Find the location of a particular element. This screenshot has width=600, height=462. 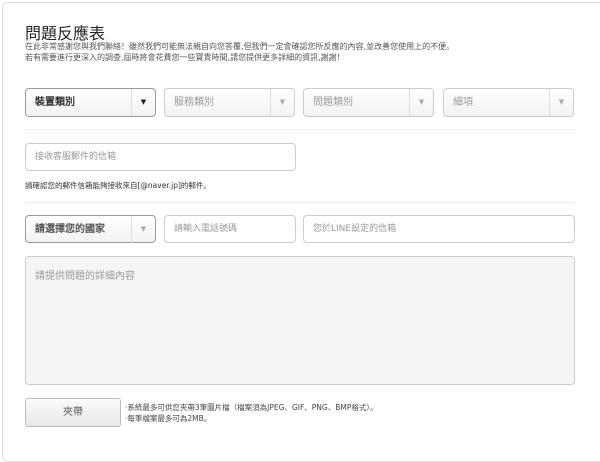

phone-input: 請輸入電話號碼 is located at coordinates (230, 229).